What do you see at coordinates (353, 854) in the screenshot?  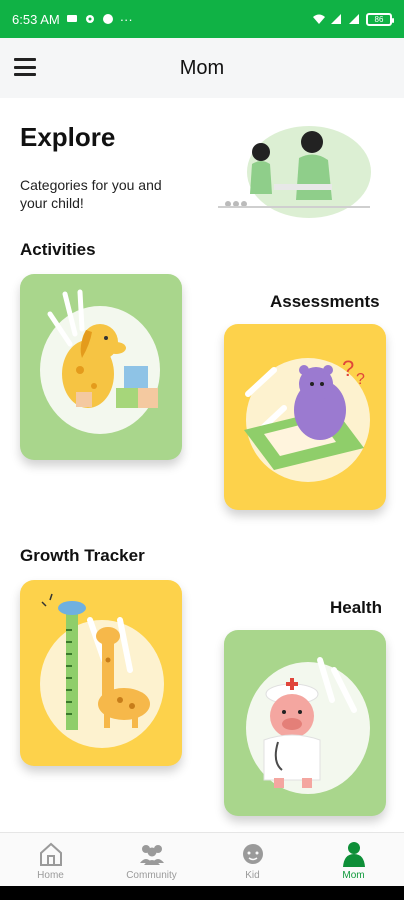 I see `mom-icon` at bounding box center [353, 854].